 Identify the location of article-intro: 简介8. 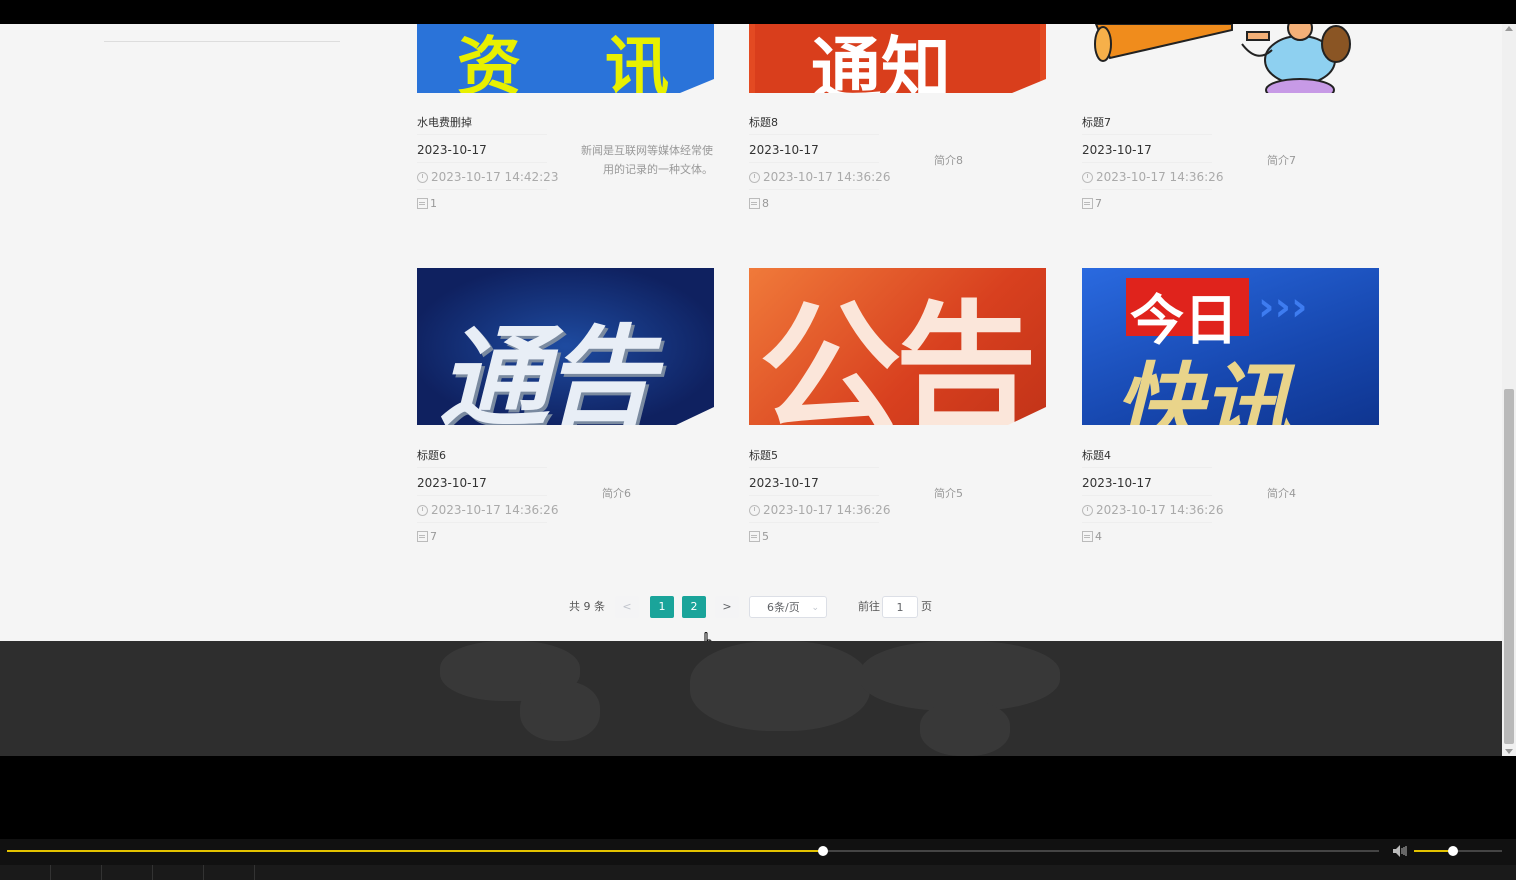
(948, 160).